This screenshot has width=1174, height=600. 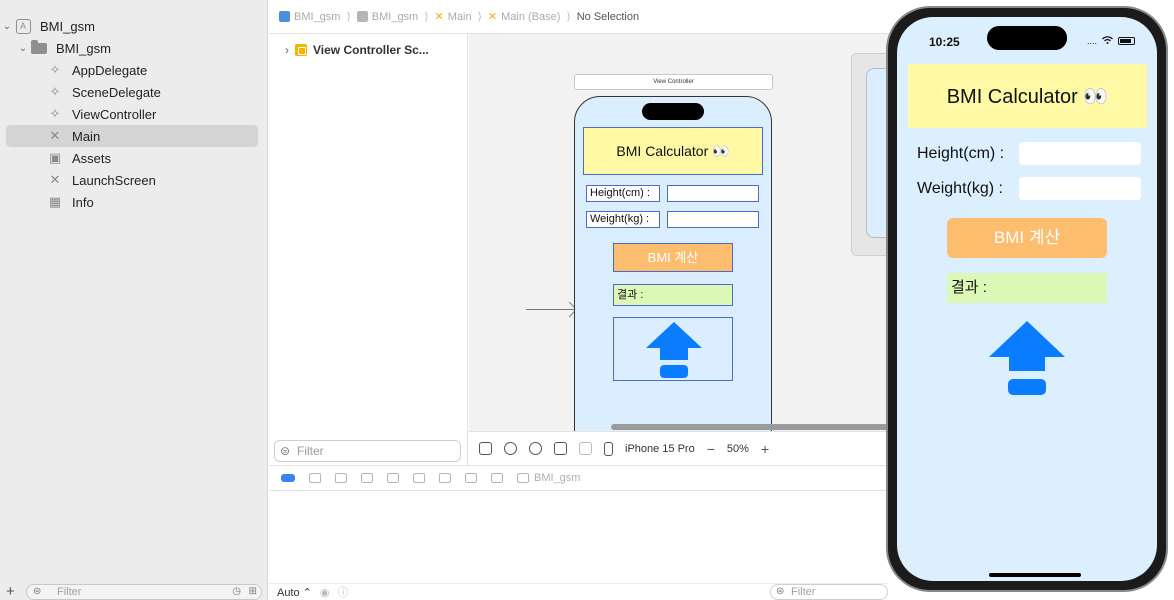 I want to click on project-icon, so click(x=284, y=16).